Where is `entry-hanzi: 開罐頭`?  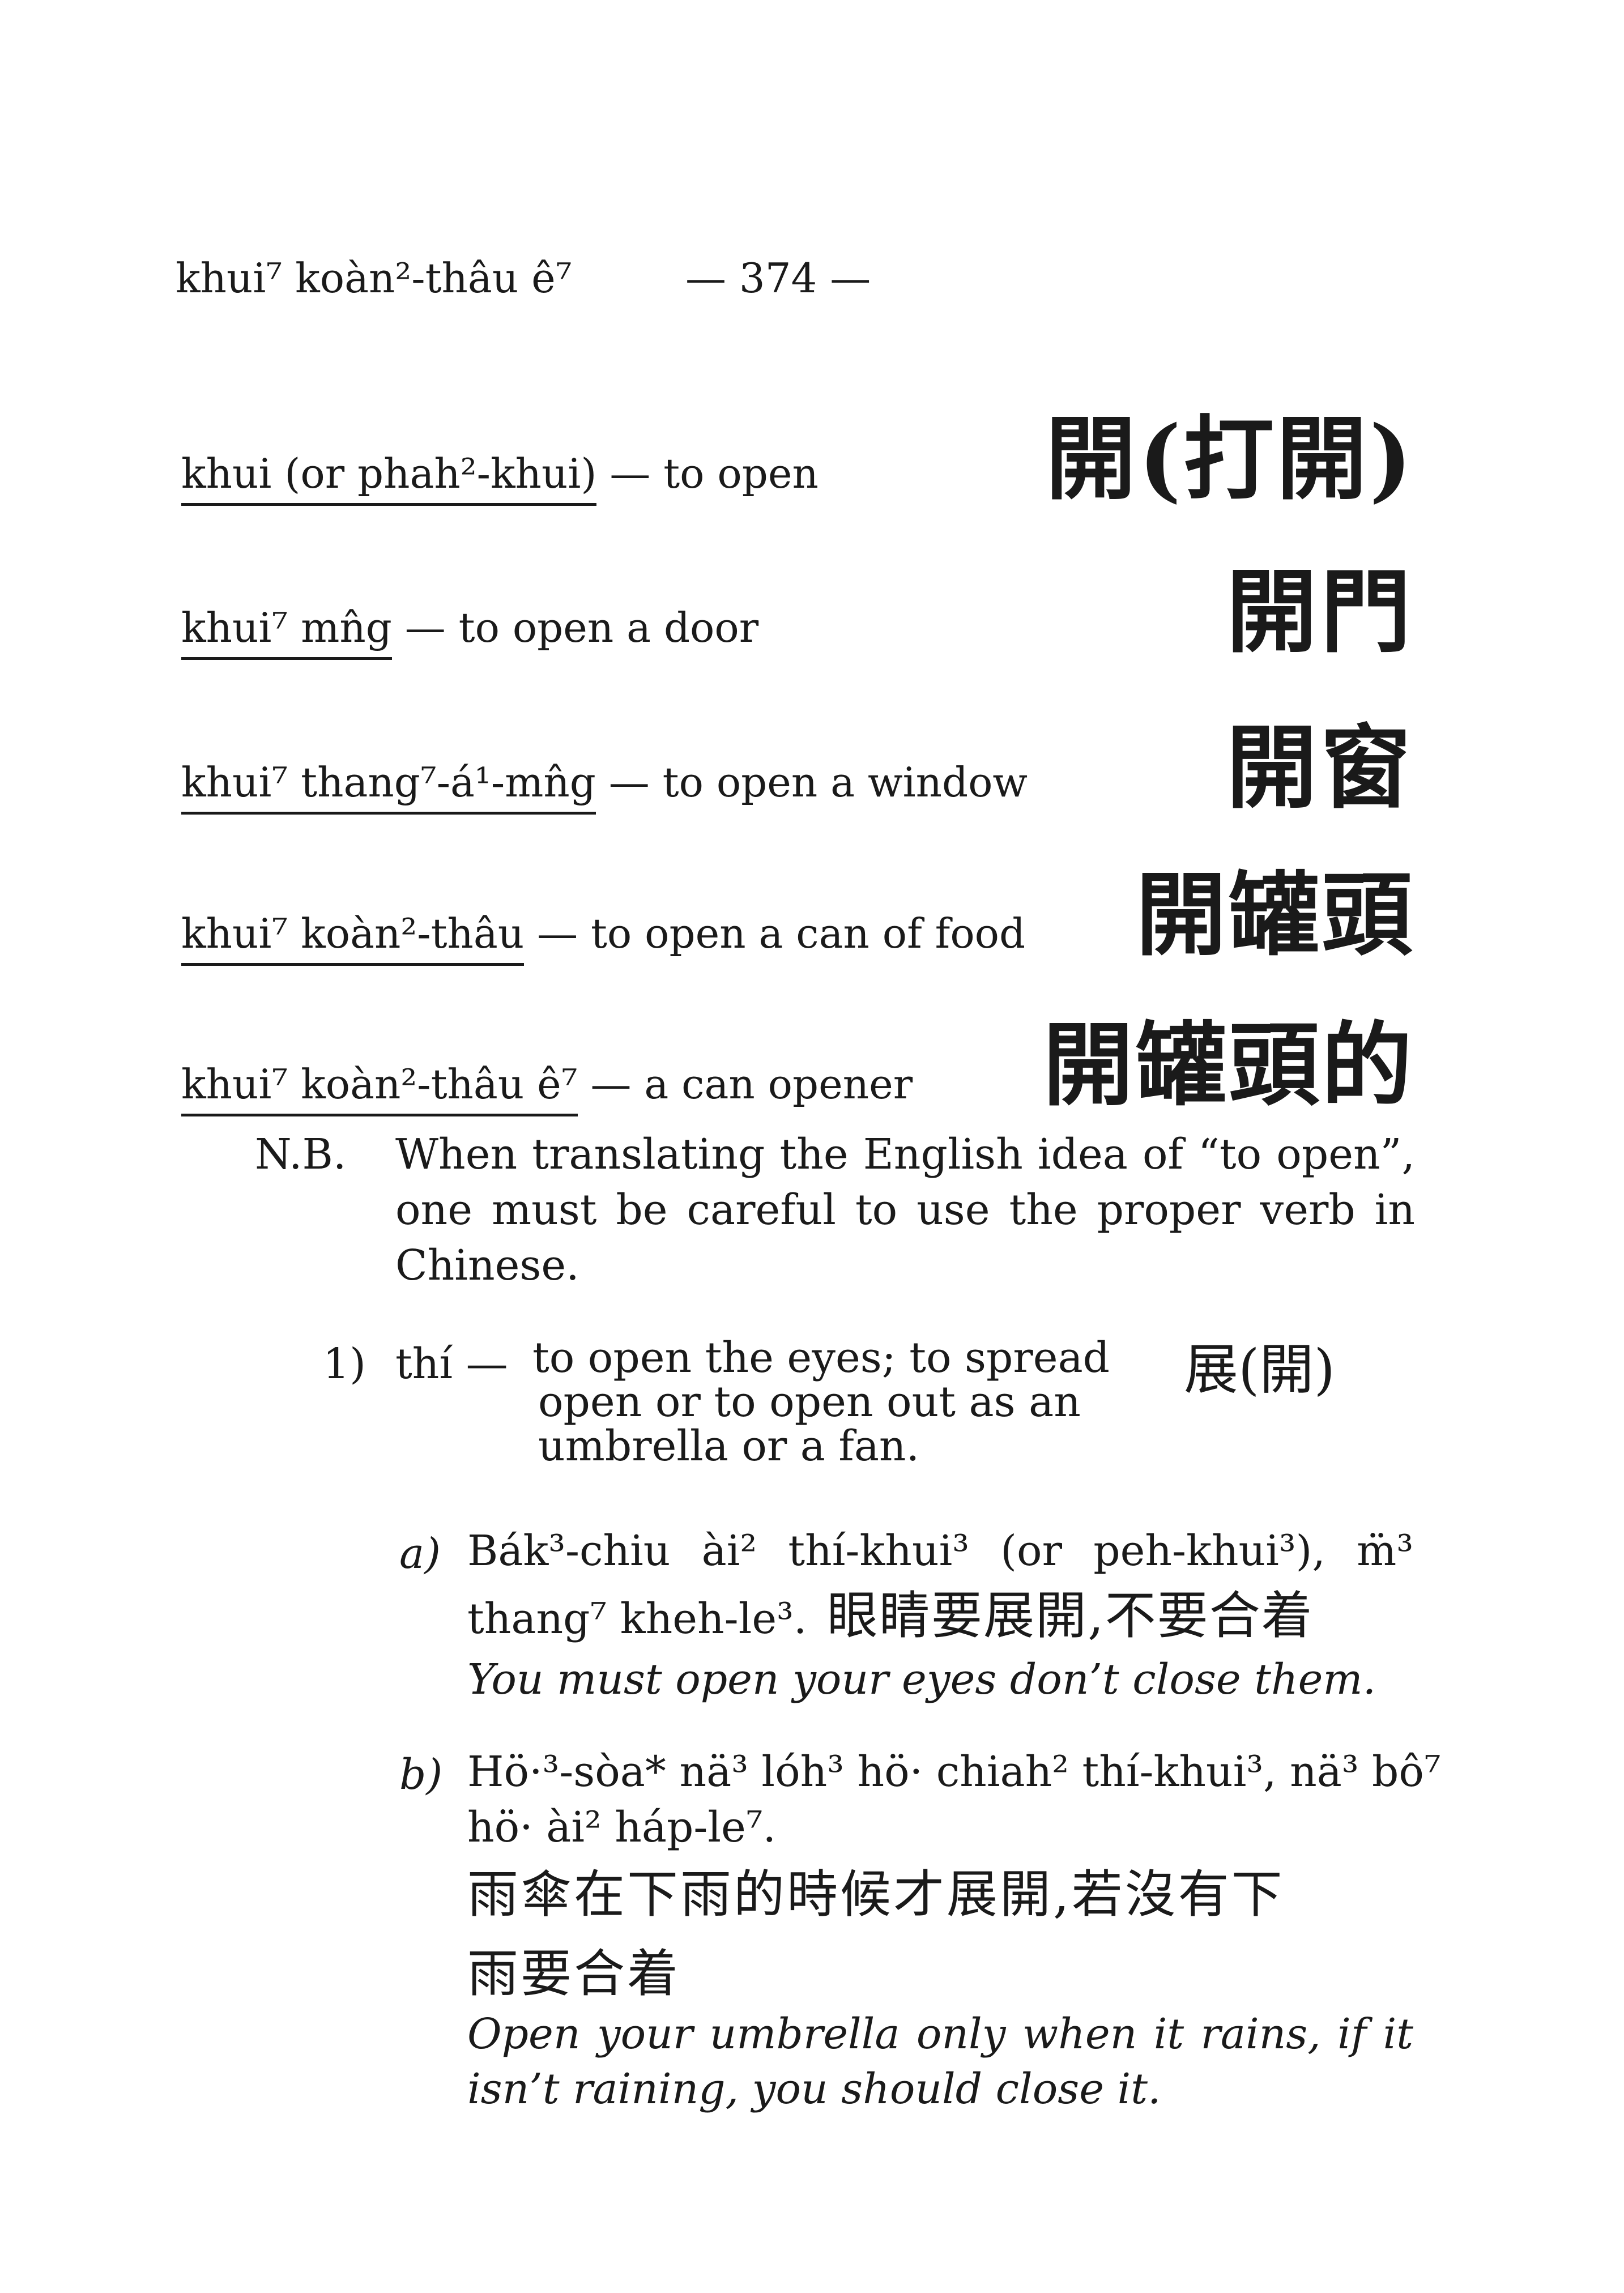
entry-hanzi: 開罐頭 is located at coordinates (1274, 915).